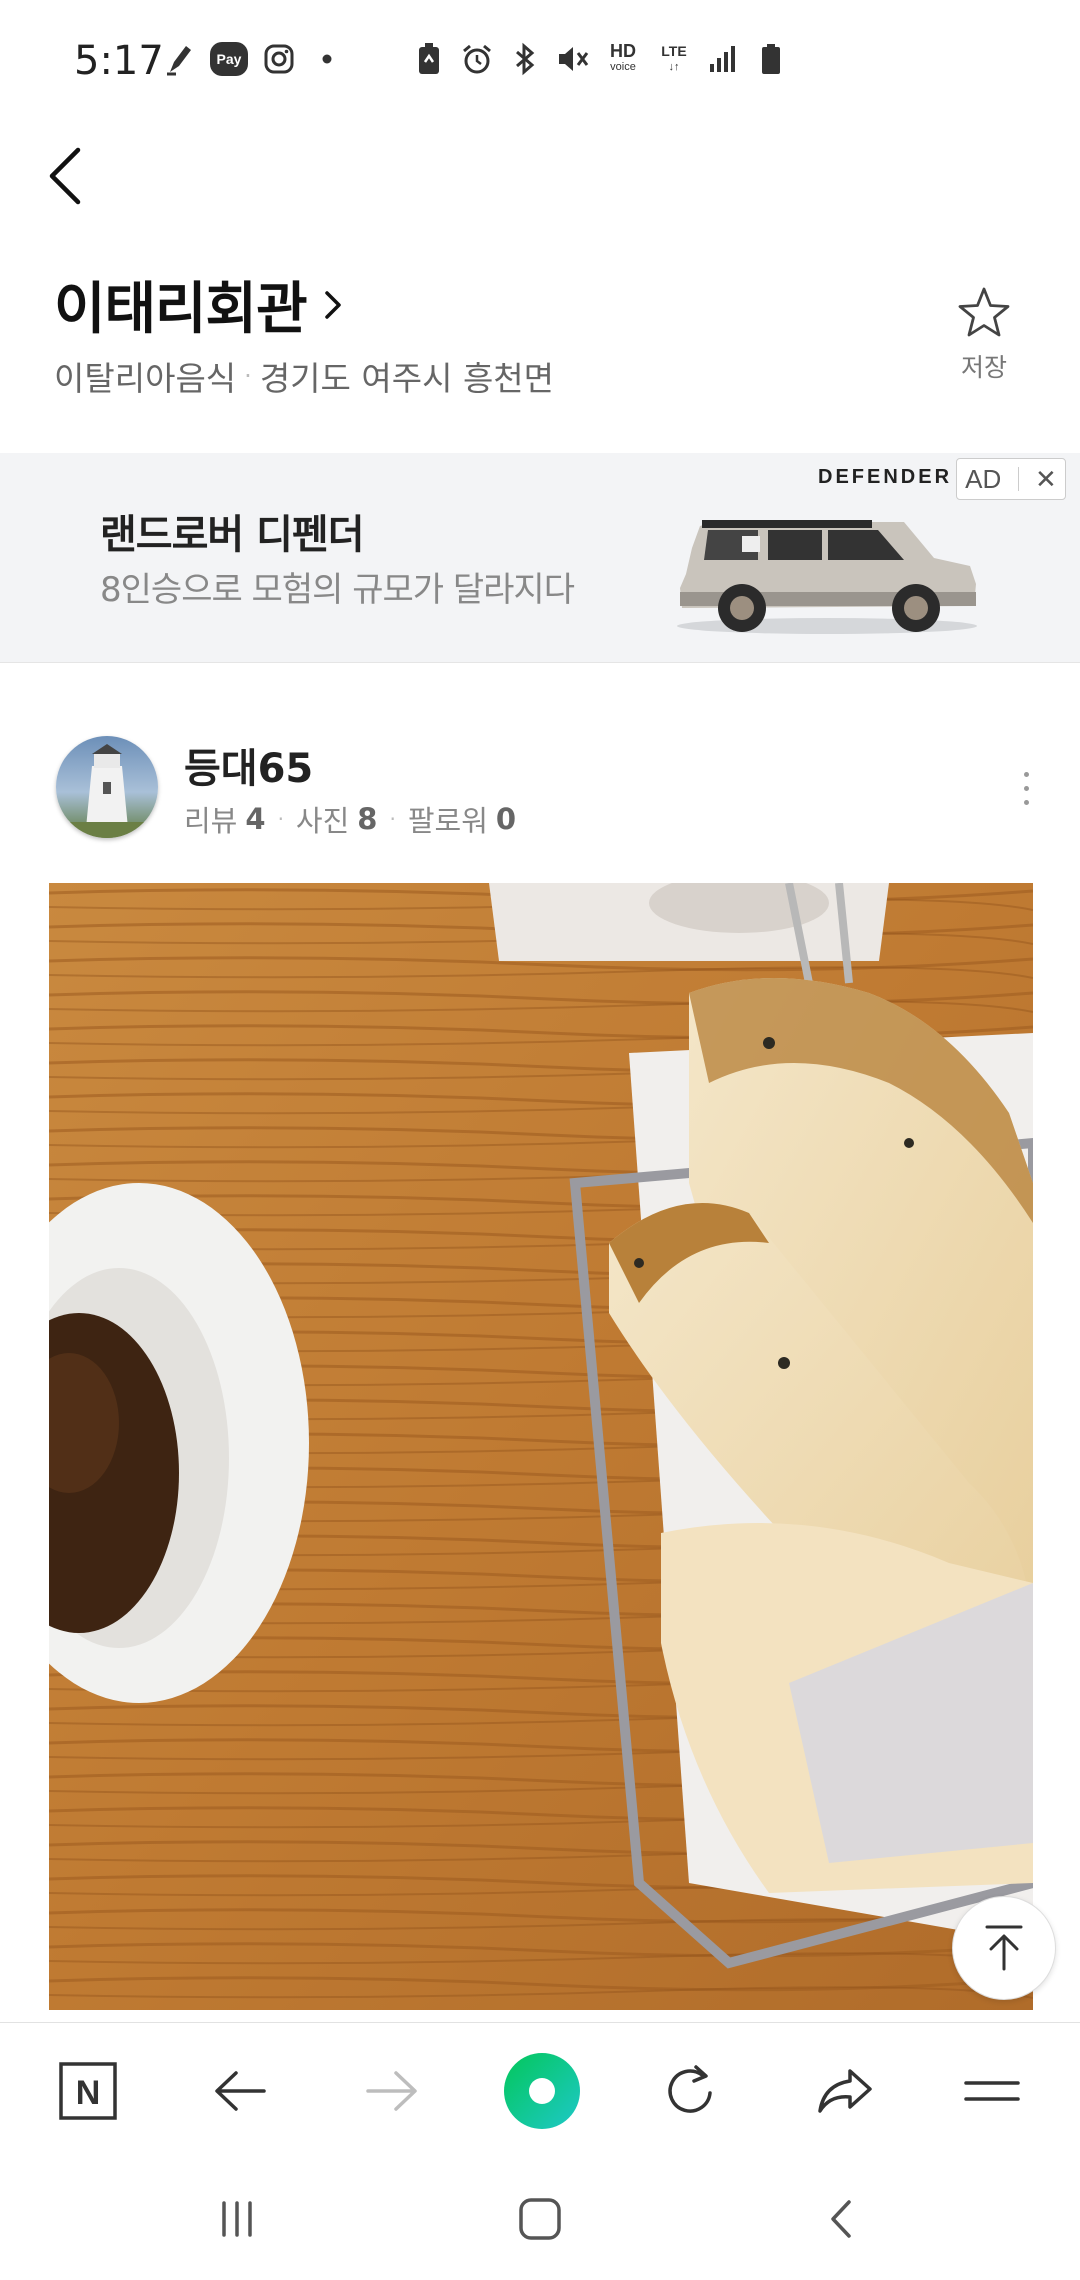 The height and width of the screenshot is (2280, 1080). What do you see at coordinates (477, 59) in the screenshot?
I see `alarm-icon` at bounding box center [477, 59].